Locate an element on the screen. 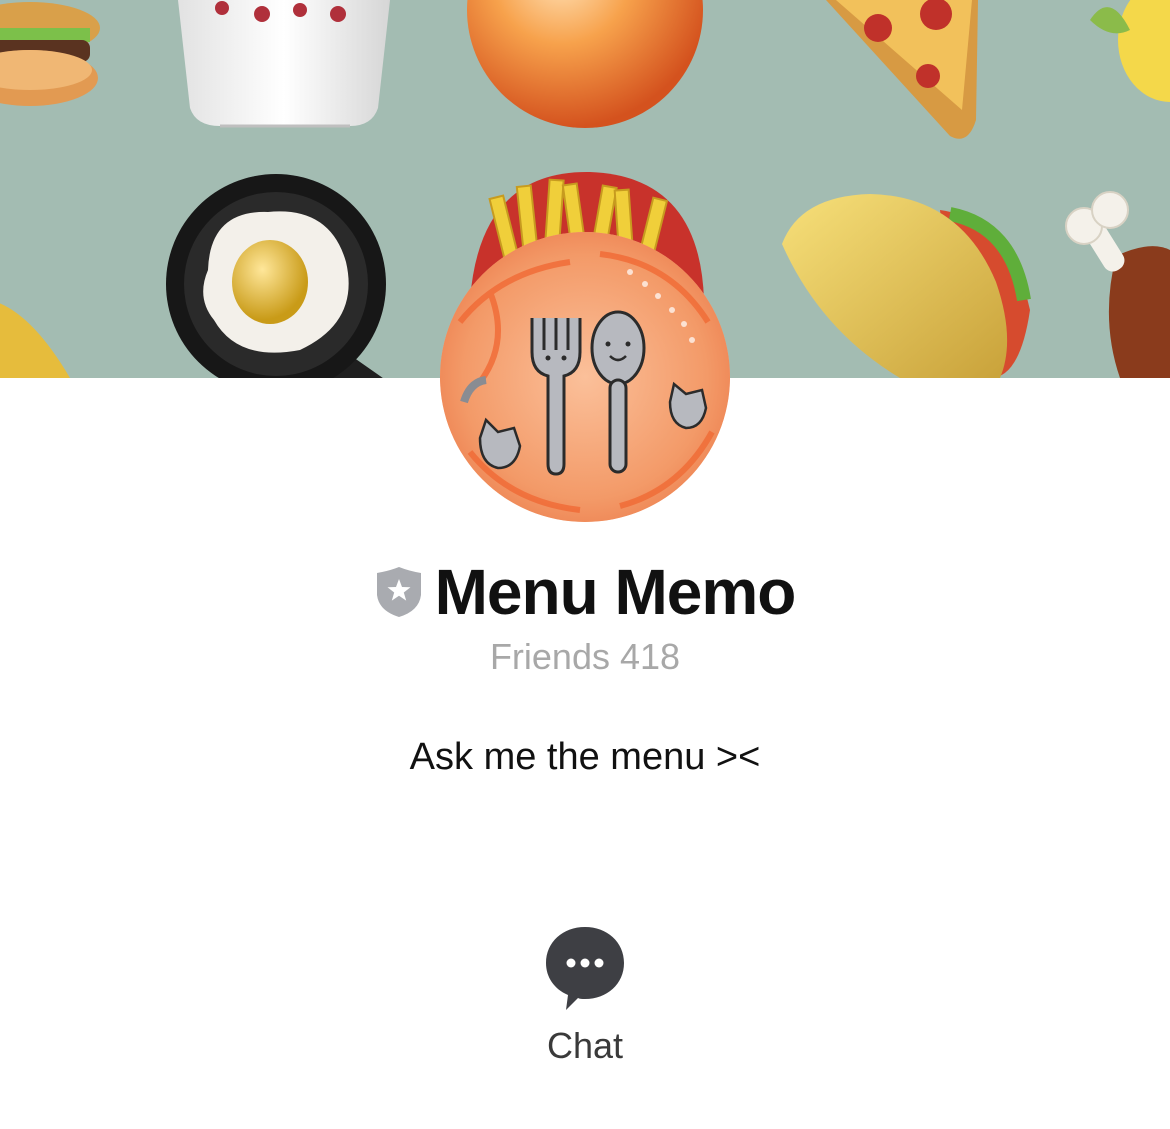 The height and width of the screenshot is (1129, 1170). profile-title-row: Menu Memo is located at coordinates (585, 592).